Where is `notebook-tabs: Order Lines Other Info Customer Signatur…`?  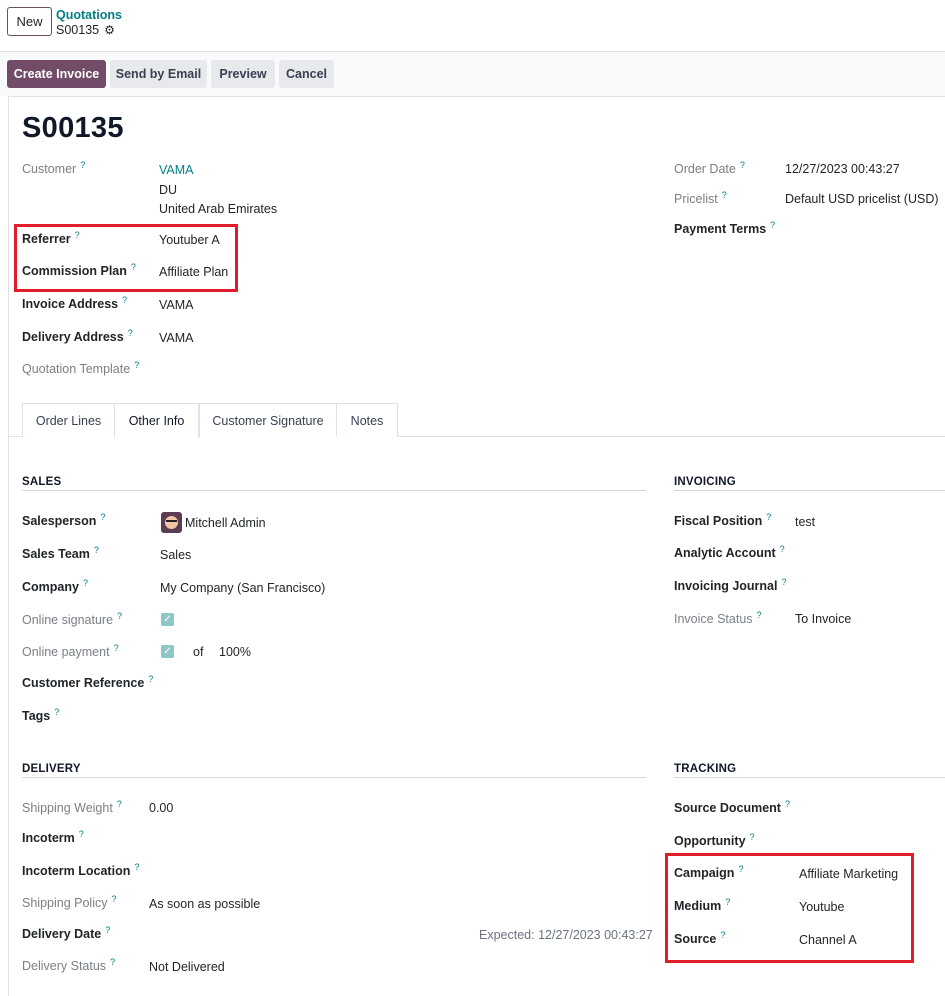 notebook-tabs: Order Lines Other Info Customer Signatur… is located at coordinates (476, 420).